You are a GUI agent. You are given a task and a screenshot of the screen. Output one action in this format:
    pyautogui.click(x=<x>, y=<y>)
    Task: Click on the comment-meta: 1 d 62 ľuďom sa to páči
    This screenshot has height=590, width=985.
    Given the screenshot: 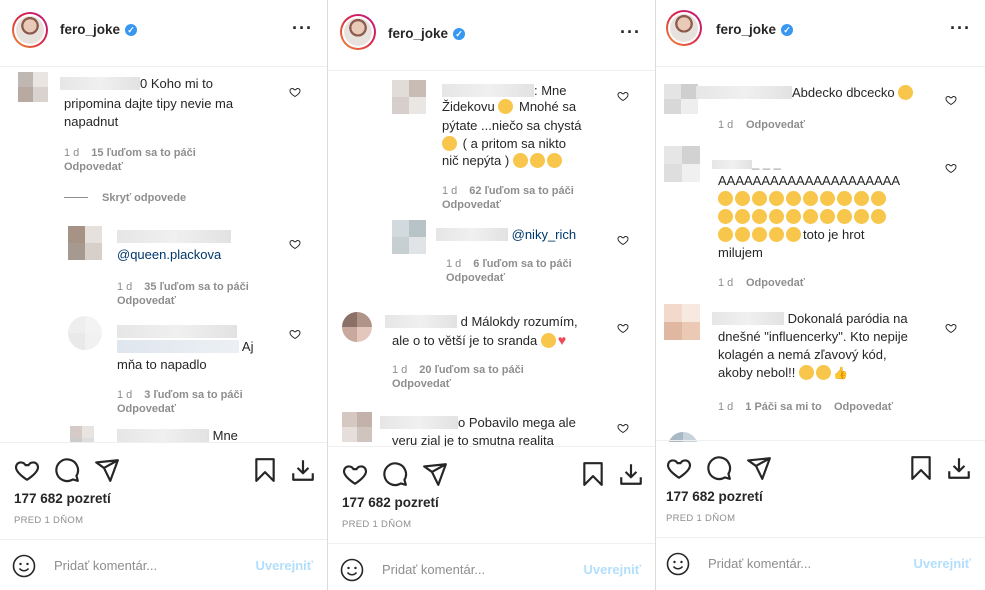 What is the action you would take?
    pyautogui.click(x=508, y=191)
    